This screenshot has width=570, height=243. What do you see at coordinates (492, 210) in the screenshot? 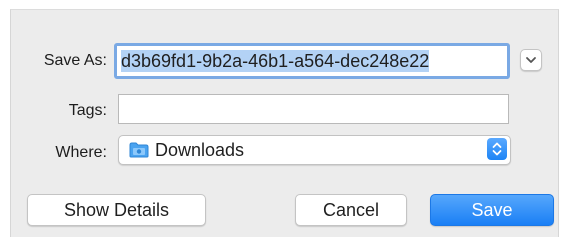
I see `save-button: Save` at bounding box center [492, 210].